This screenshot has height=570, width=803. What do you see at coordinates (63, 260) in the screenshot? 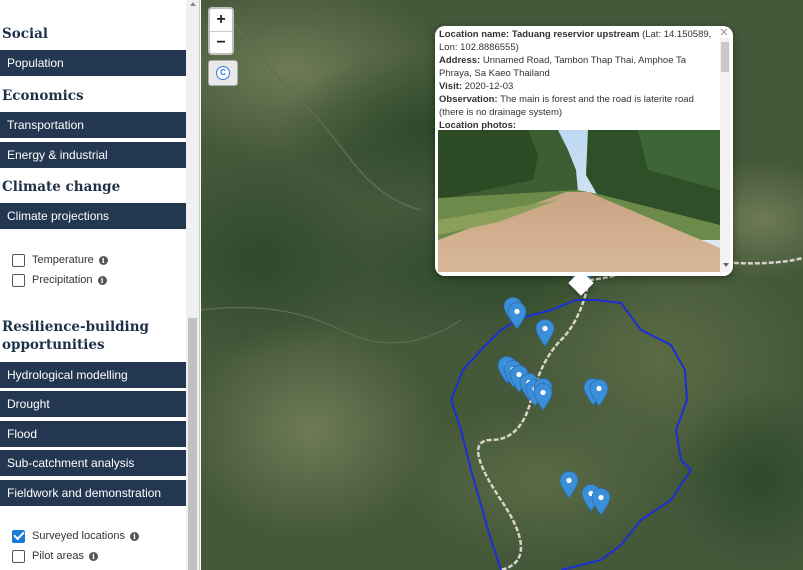
I see `temperature-label: Temperature` at bounding box center [63, 260].